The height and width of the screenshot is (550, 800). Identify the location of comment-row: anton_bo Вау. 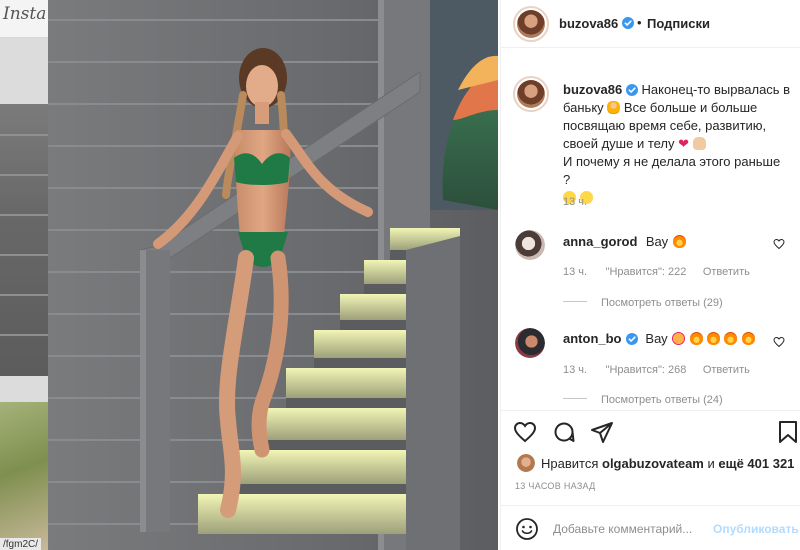
(659, 339).